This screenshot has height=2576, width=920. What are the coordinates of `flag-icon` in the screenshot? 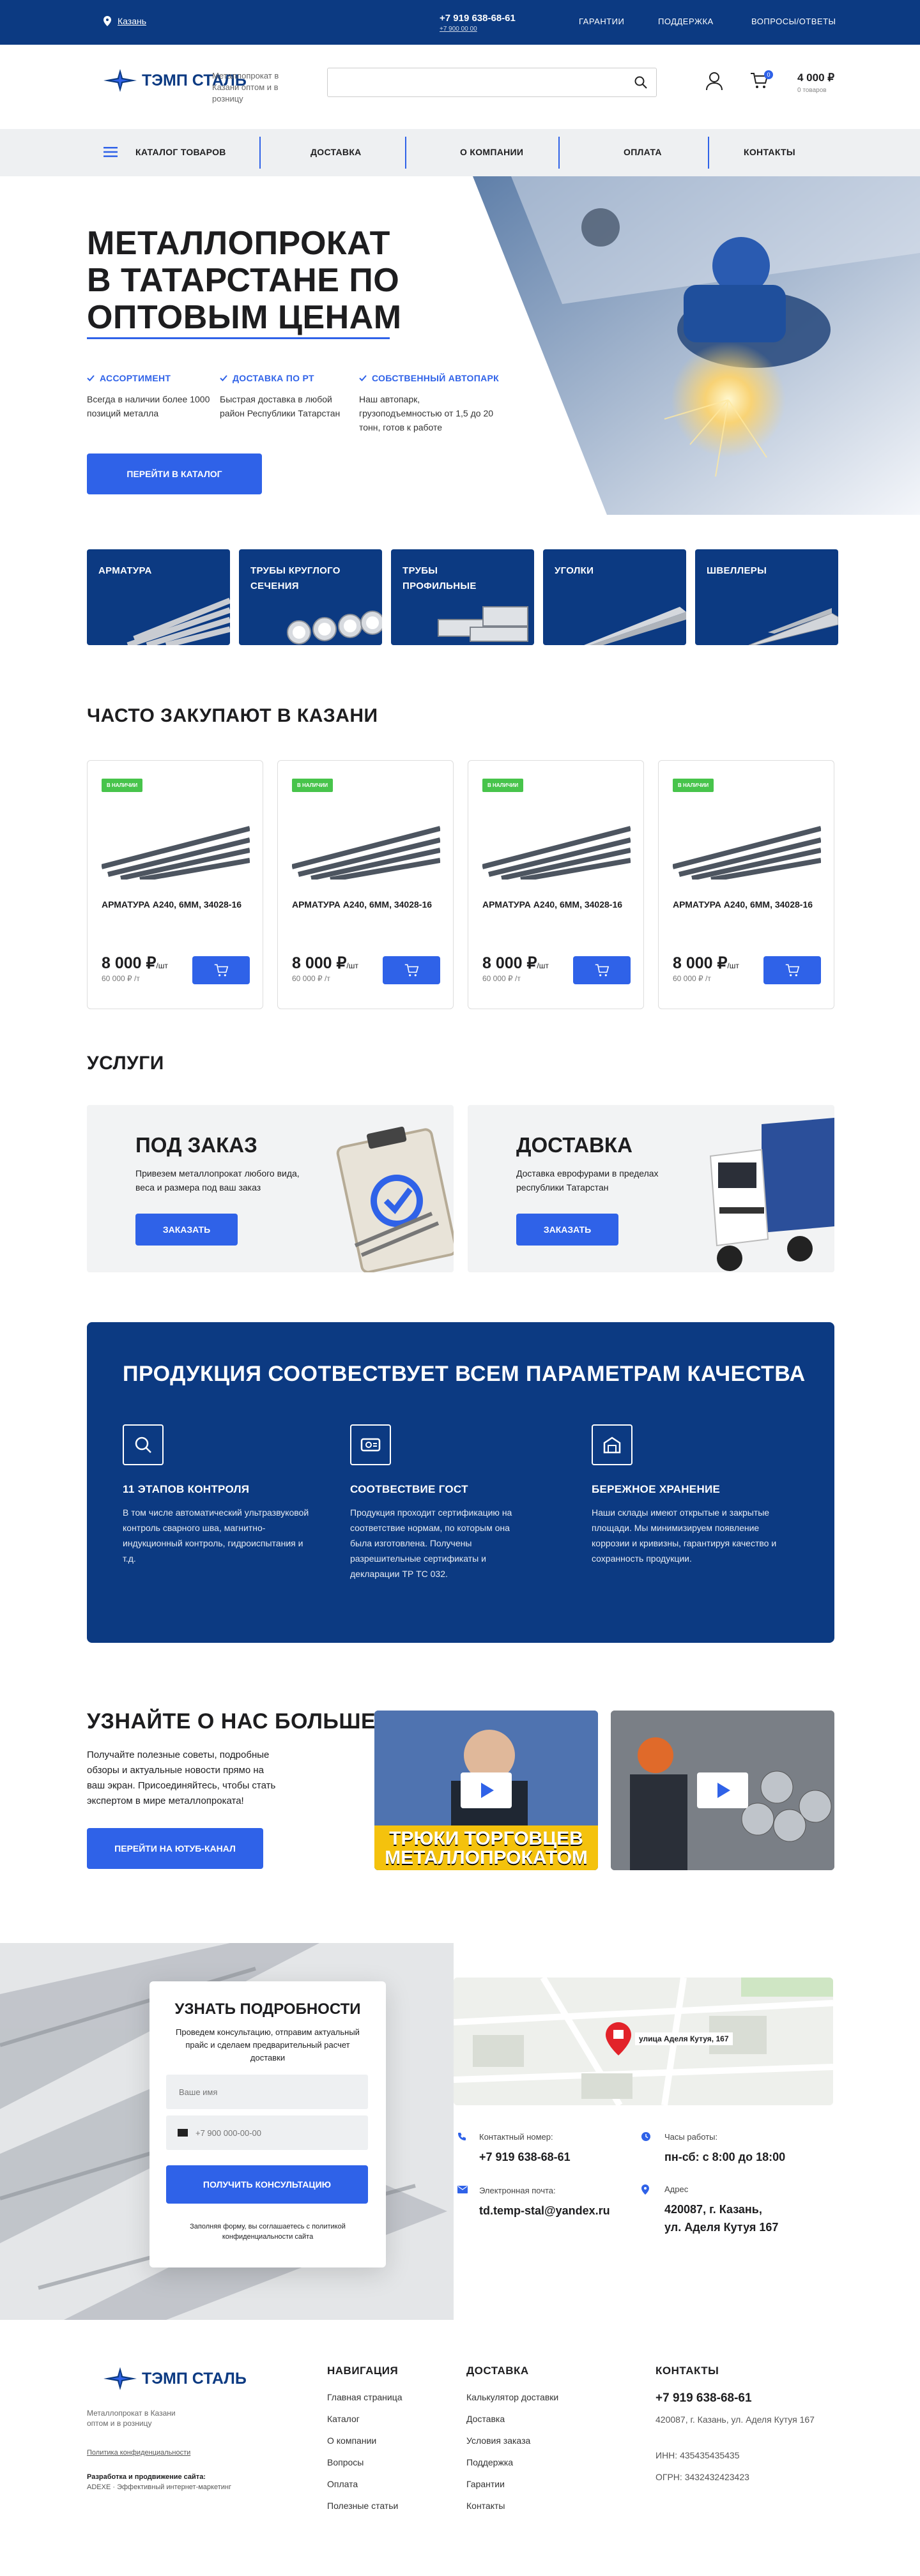 It's located at (183, 2133).